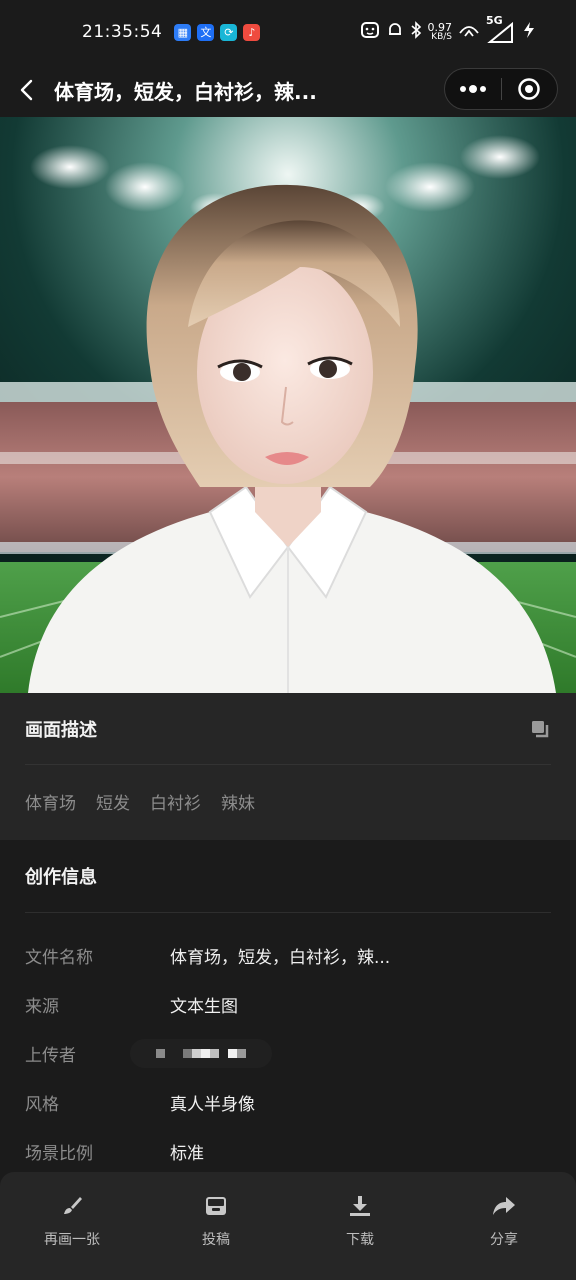 Image resolution: width=576 pixels, height=1280 pixels. I want to click on hotspot-icon, so click(469, 32).